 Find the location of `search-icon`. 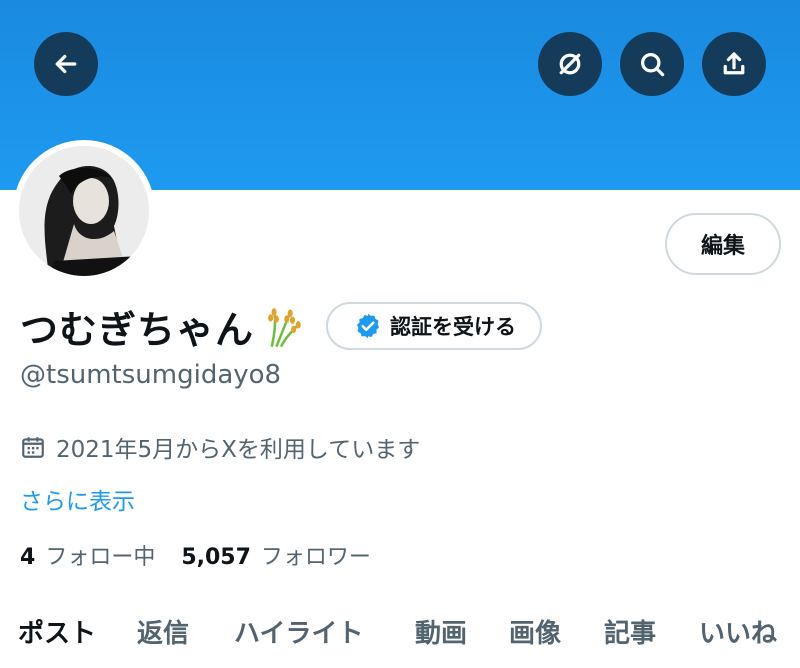

search-icon is located at coordinates (653, 65).